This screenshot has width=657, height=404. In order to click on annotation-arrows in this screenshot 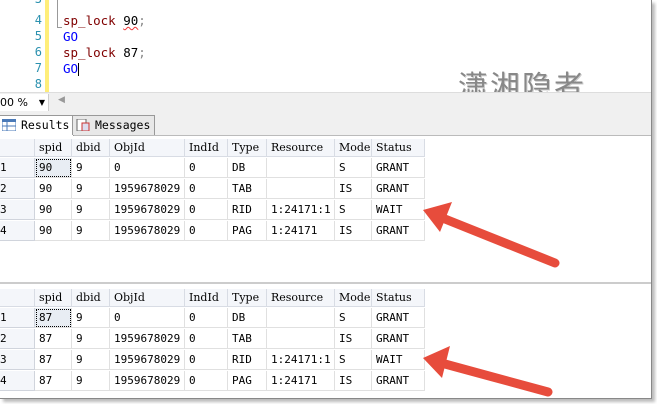, I will do `click(491, 299)`.